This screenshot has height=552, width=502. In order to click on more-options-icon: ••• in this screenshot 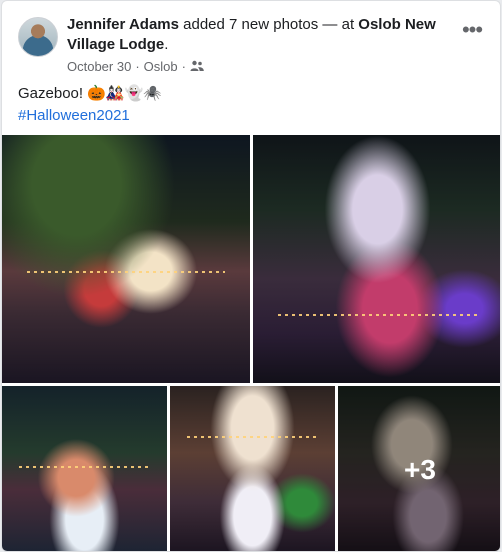, I will do `click(472, 32)`.